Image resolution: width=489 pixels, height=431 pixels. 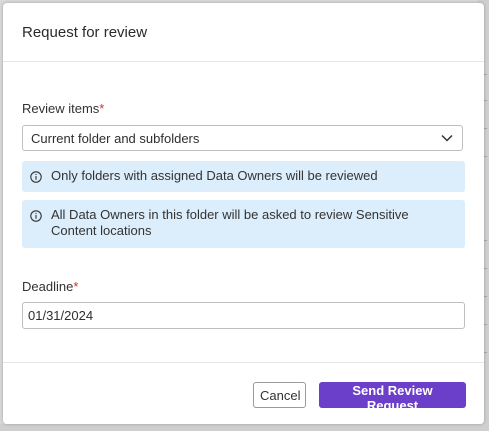 What do you see at coordinates (244, 427) in the screenshot?
I see `backdrop-bottom` at bounding box center [244, 427].